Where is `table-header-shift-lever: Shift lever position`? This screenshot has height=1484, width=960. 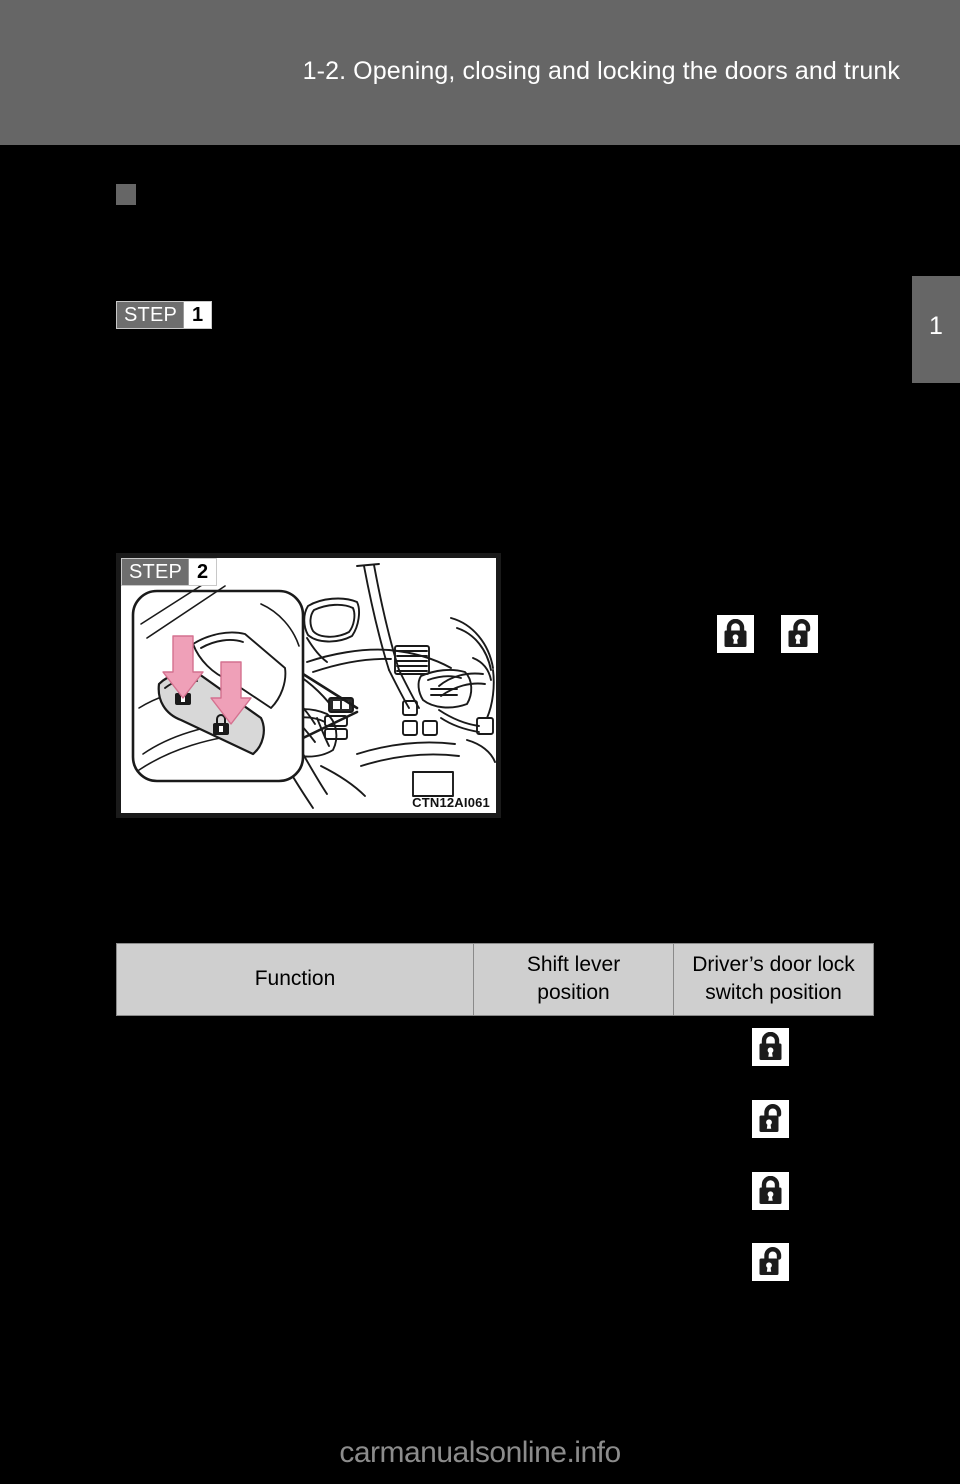 table-header-shift-lever: Shift lever position is located at coordinates (573, 979).